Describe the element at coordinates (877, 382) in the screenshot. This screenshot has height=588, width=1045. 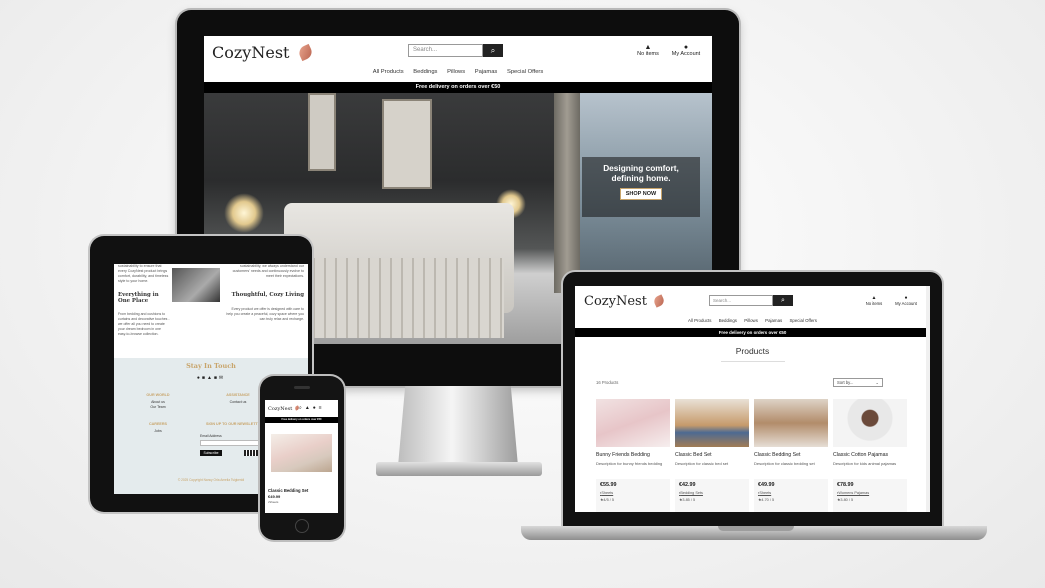
I see `chevron-down-icon: ⌄` at that location.